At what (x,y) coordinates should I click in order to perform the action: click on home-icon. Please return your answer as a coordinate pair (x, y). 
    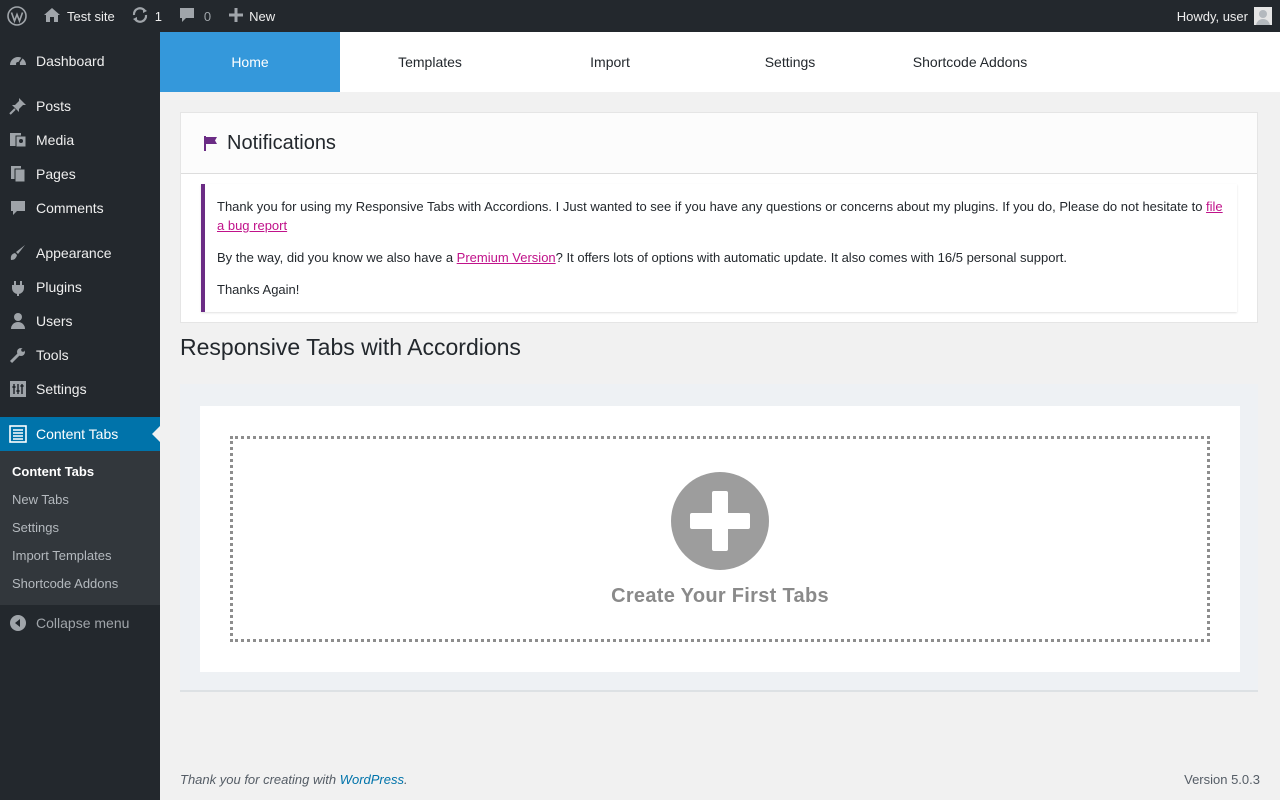
    Looking at the image, I should click on (52, 16).